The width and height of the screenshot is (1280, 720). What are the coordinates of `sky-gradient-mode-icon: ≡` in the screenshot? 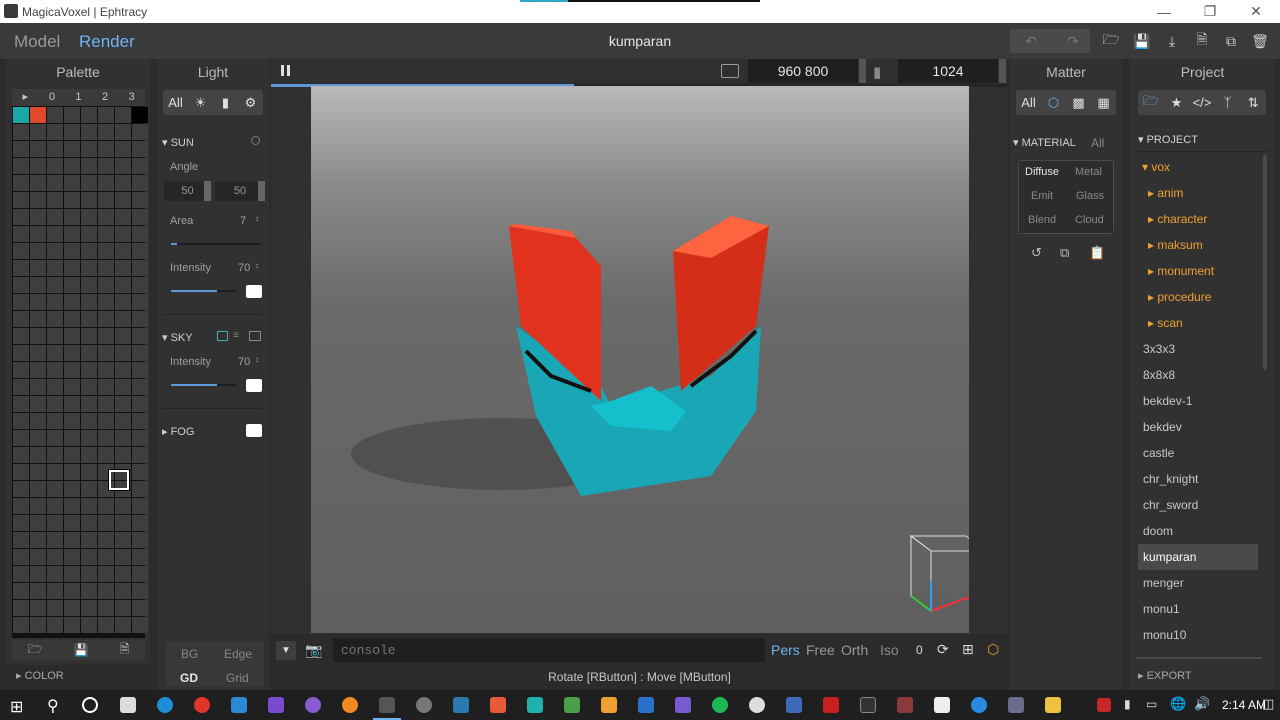 It's located at (236, 335).